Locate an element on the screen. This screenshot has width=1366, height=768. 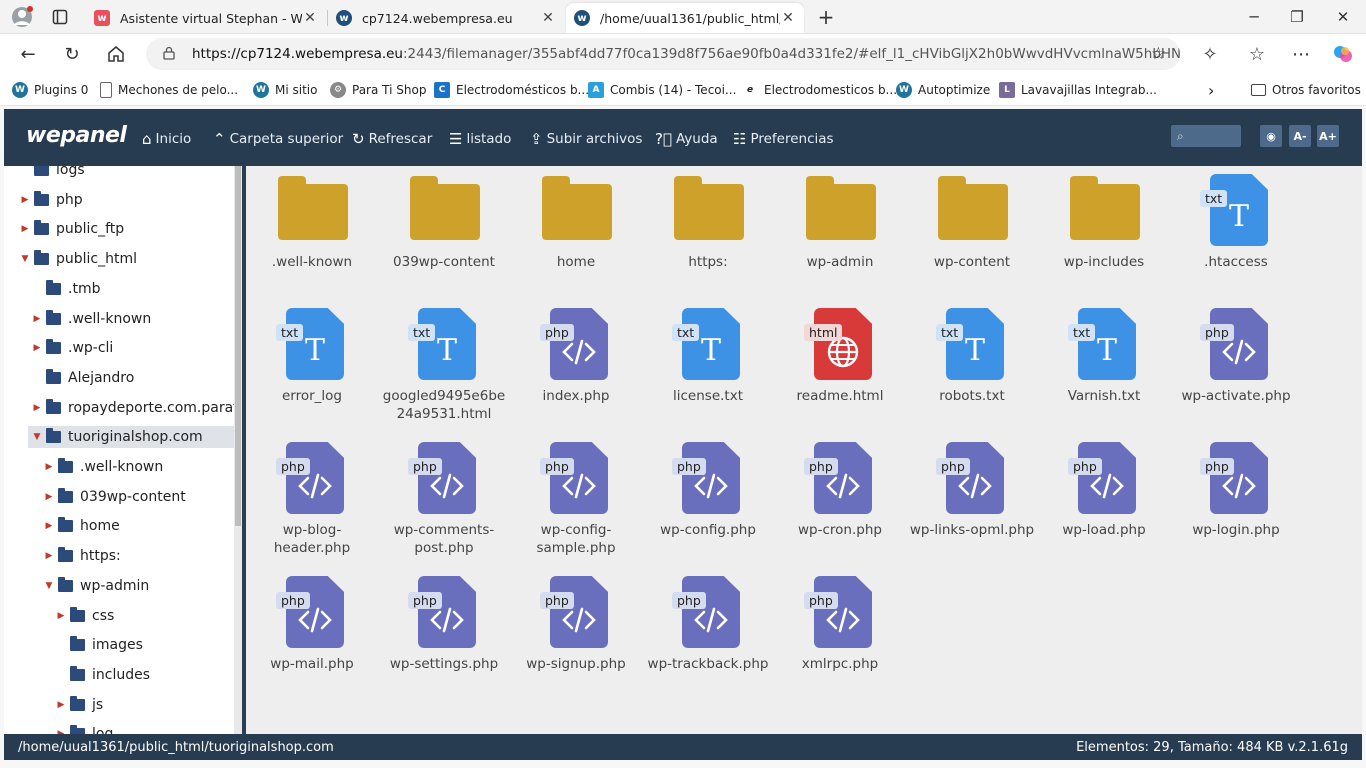
reload-icon: ↻ is located at coordinates (72, 54).